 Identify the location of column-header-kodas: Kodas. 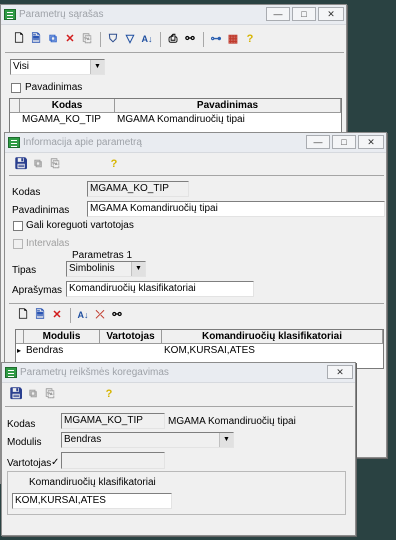
(67, 106).